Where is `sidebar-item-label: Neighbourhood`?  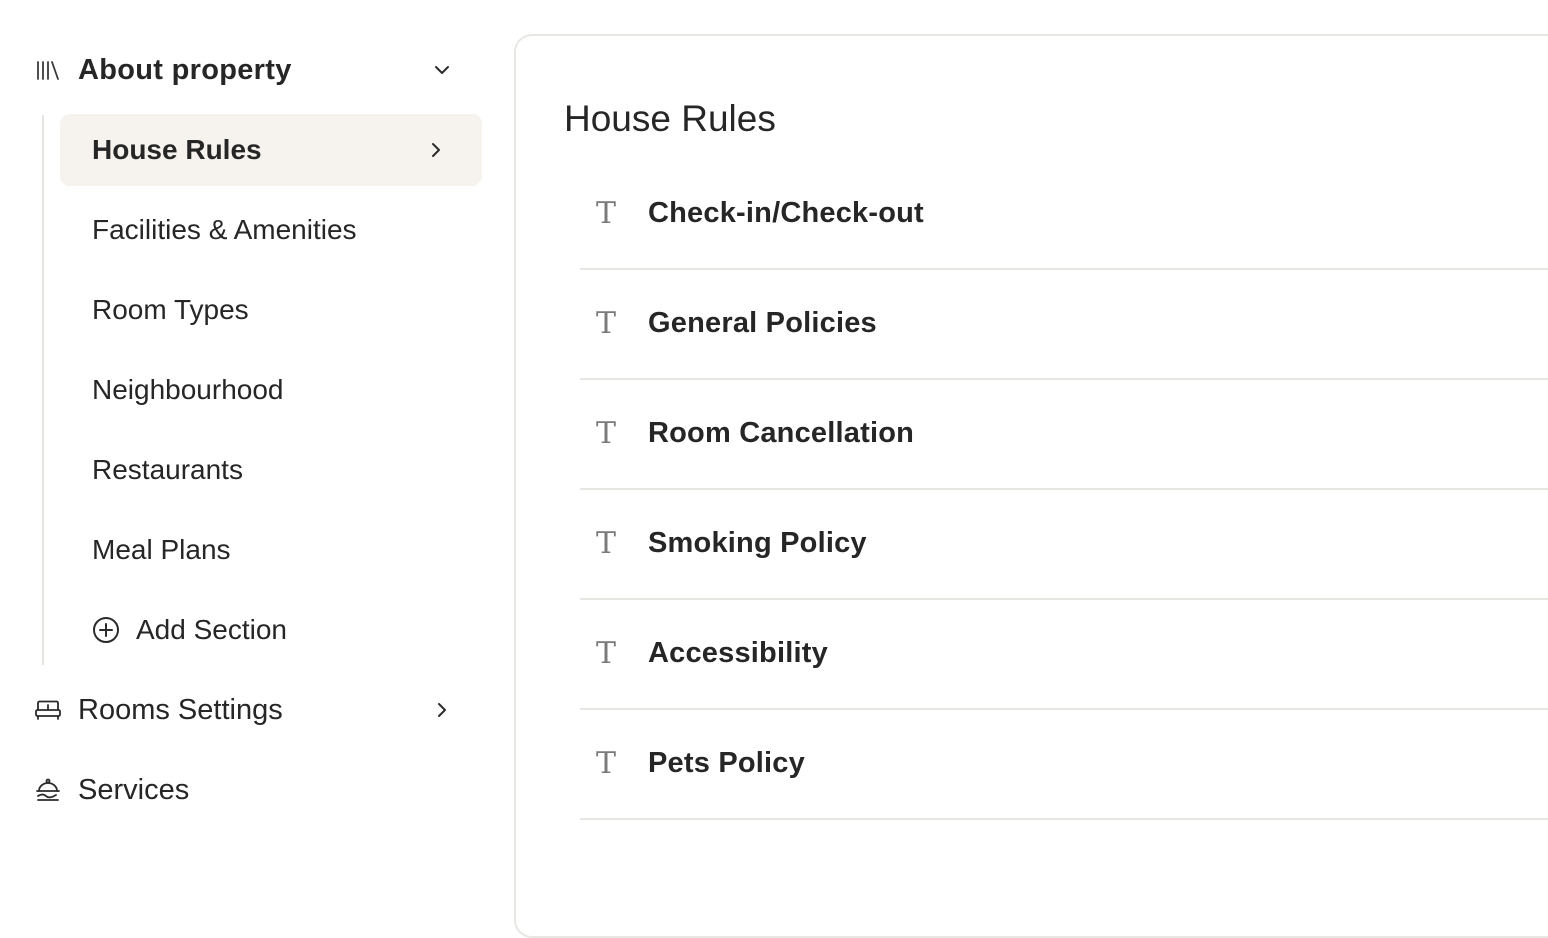
sidebar-item-label: Neighbourhood is located at coordinates (188, 389).